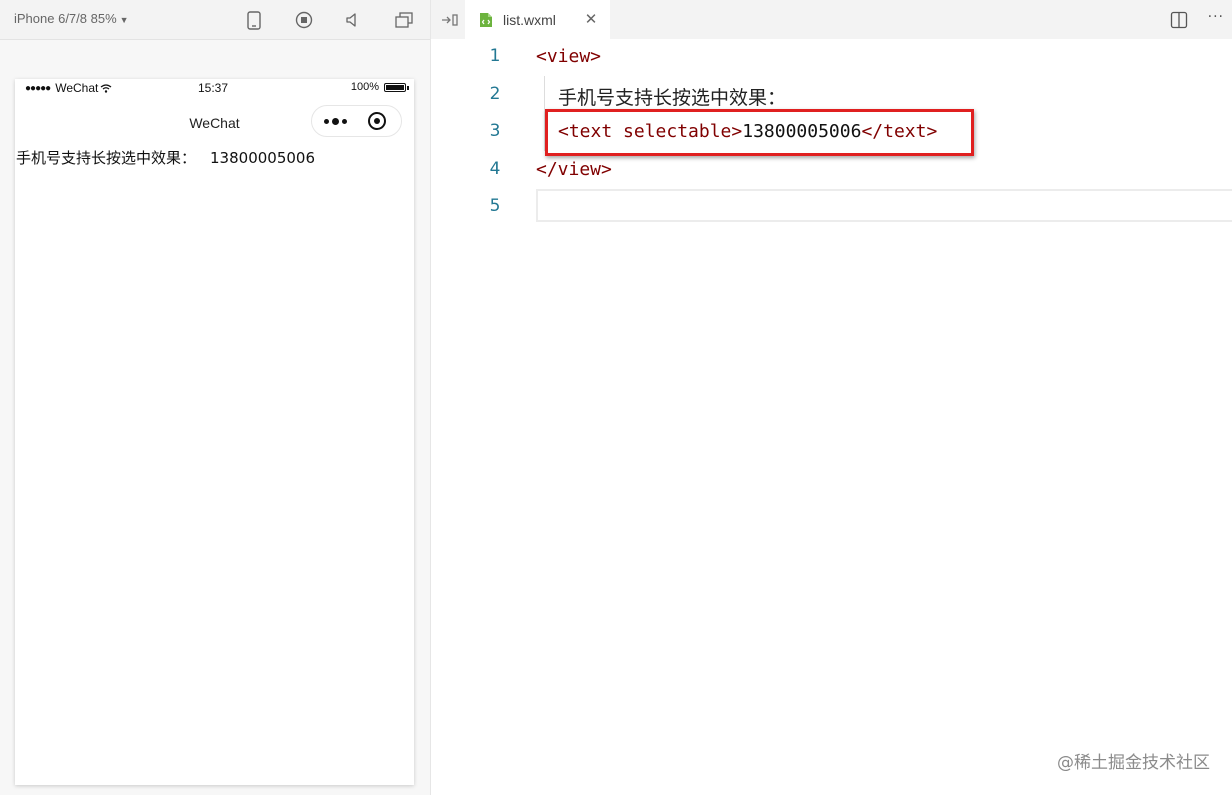 The width and height of the screenshot is (1232, 795). I want to click on code-line: 2 手机号支持长按选中效果：, so click(831, 95).